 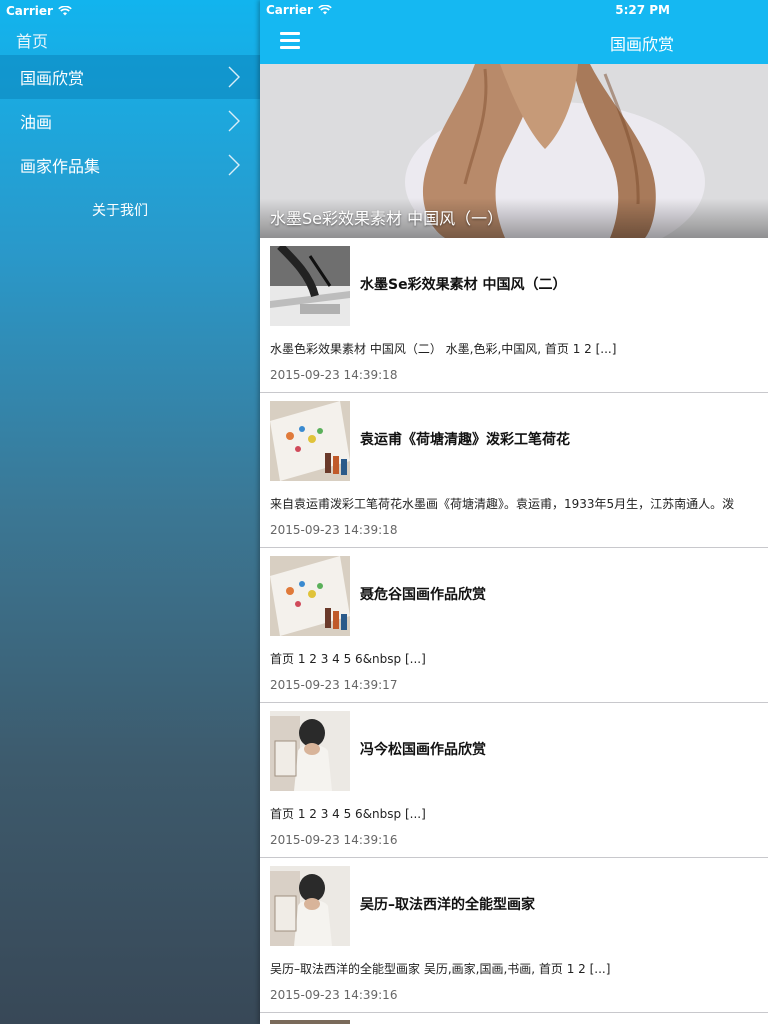 What do you see at coordinates (465, 440) in the screenshot?
I see `article-title: 袁运甫《荷塘清趣》泼彩工笔荷花` at bounding box center [465, 440].